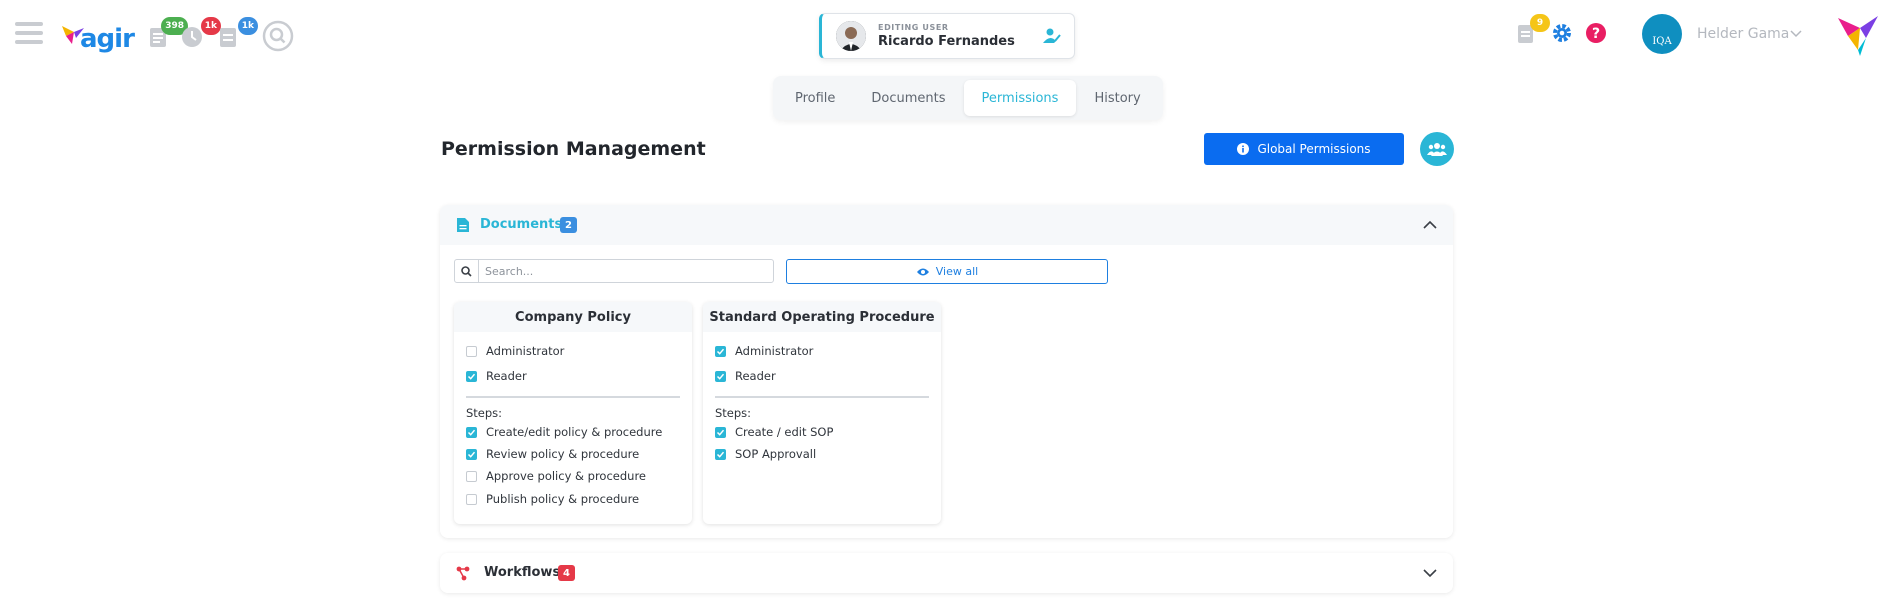  I want to click on checkbox-label: Approve policy & procedure, so click(566, 476).